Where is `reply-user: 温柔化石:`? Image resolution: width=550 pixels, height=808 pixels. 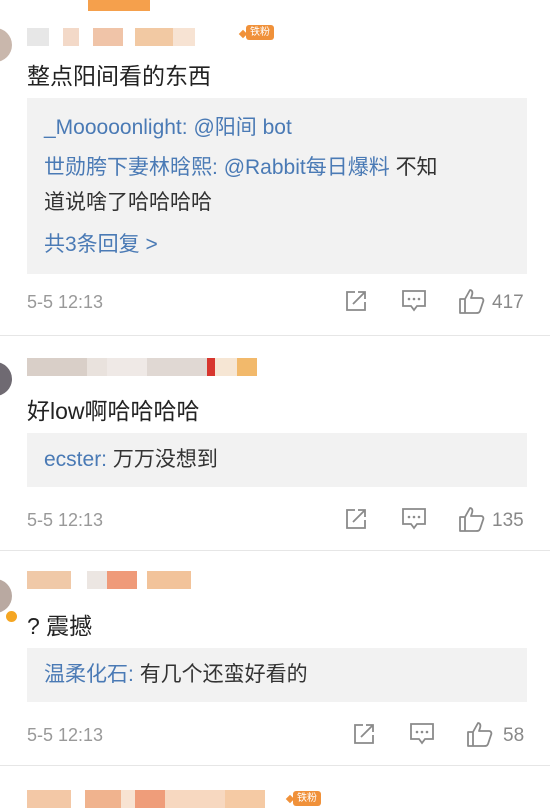
reply-user: 温柔化石: is located at coordinates (89, 674).